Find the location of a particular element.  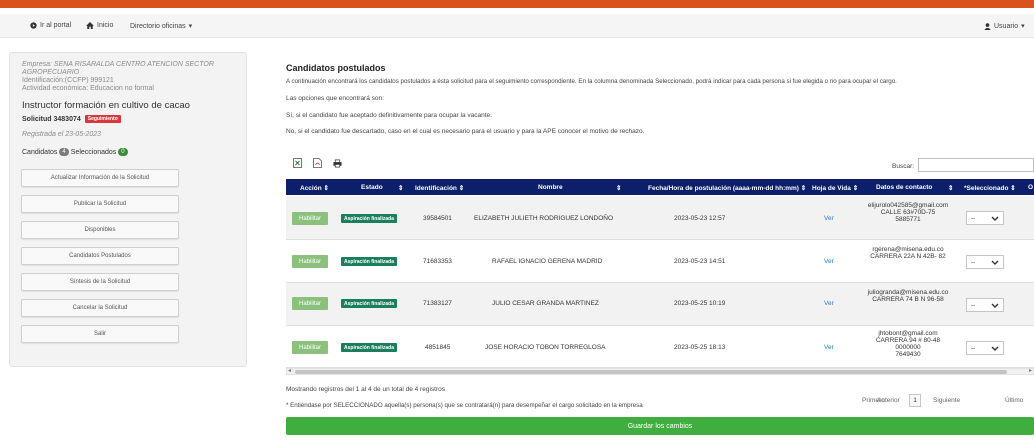

excel-export-button is located at coordinates (297, 163).